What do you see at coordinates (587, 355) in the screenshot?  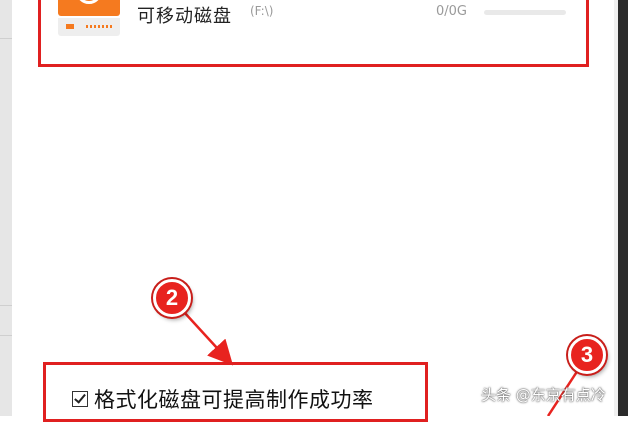 I see `step-marker-3: 3` at bounding box center [587, 355].